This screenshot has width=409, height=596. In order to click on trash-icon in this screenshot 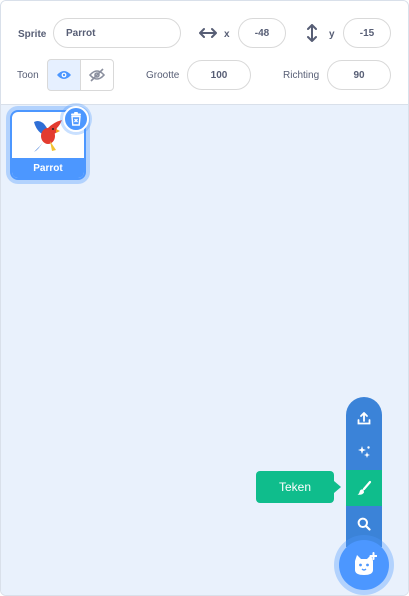, I will do `click(76, 119)`.